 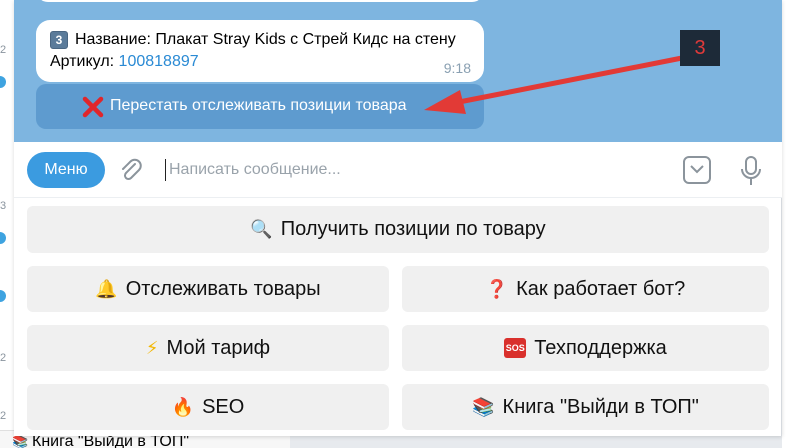 I want to click on microphone-icon, so click(x=751, y=171).